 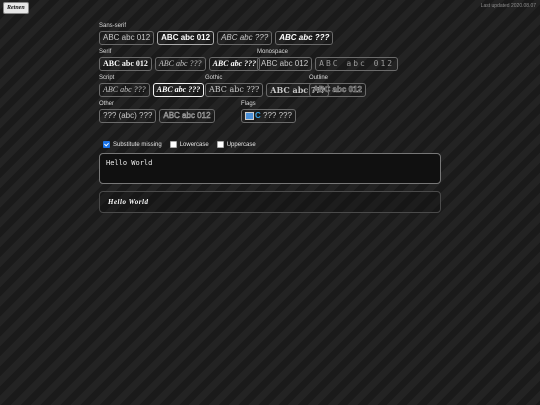 What do you see at coordinates (106, 144) in the screenshot?
I see `checkbox-checked-icon` at bounding box center [106, 144].